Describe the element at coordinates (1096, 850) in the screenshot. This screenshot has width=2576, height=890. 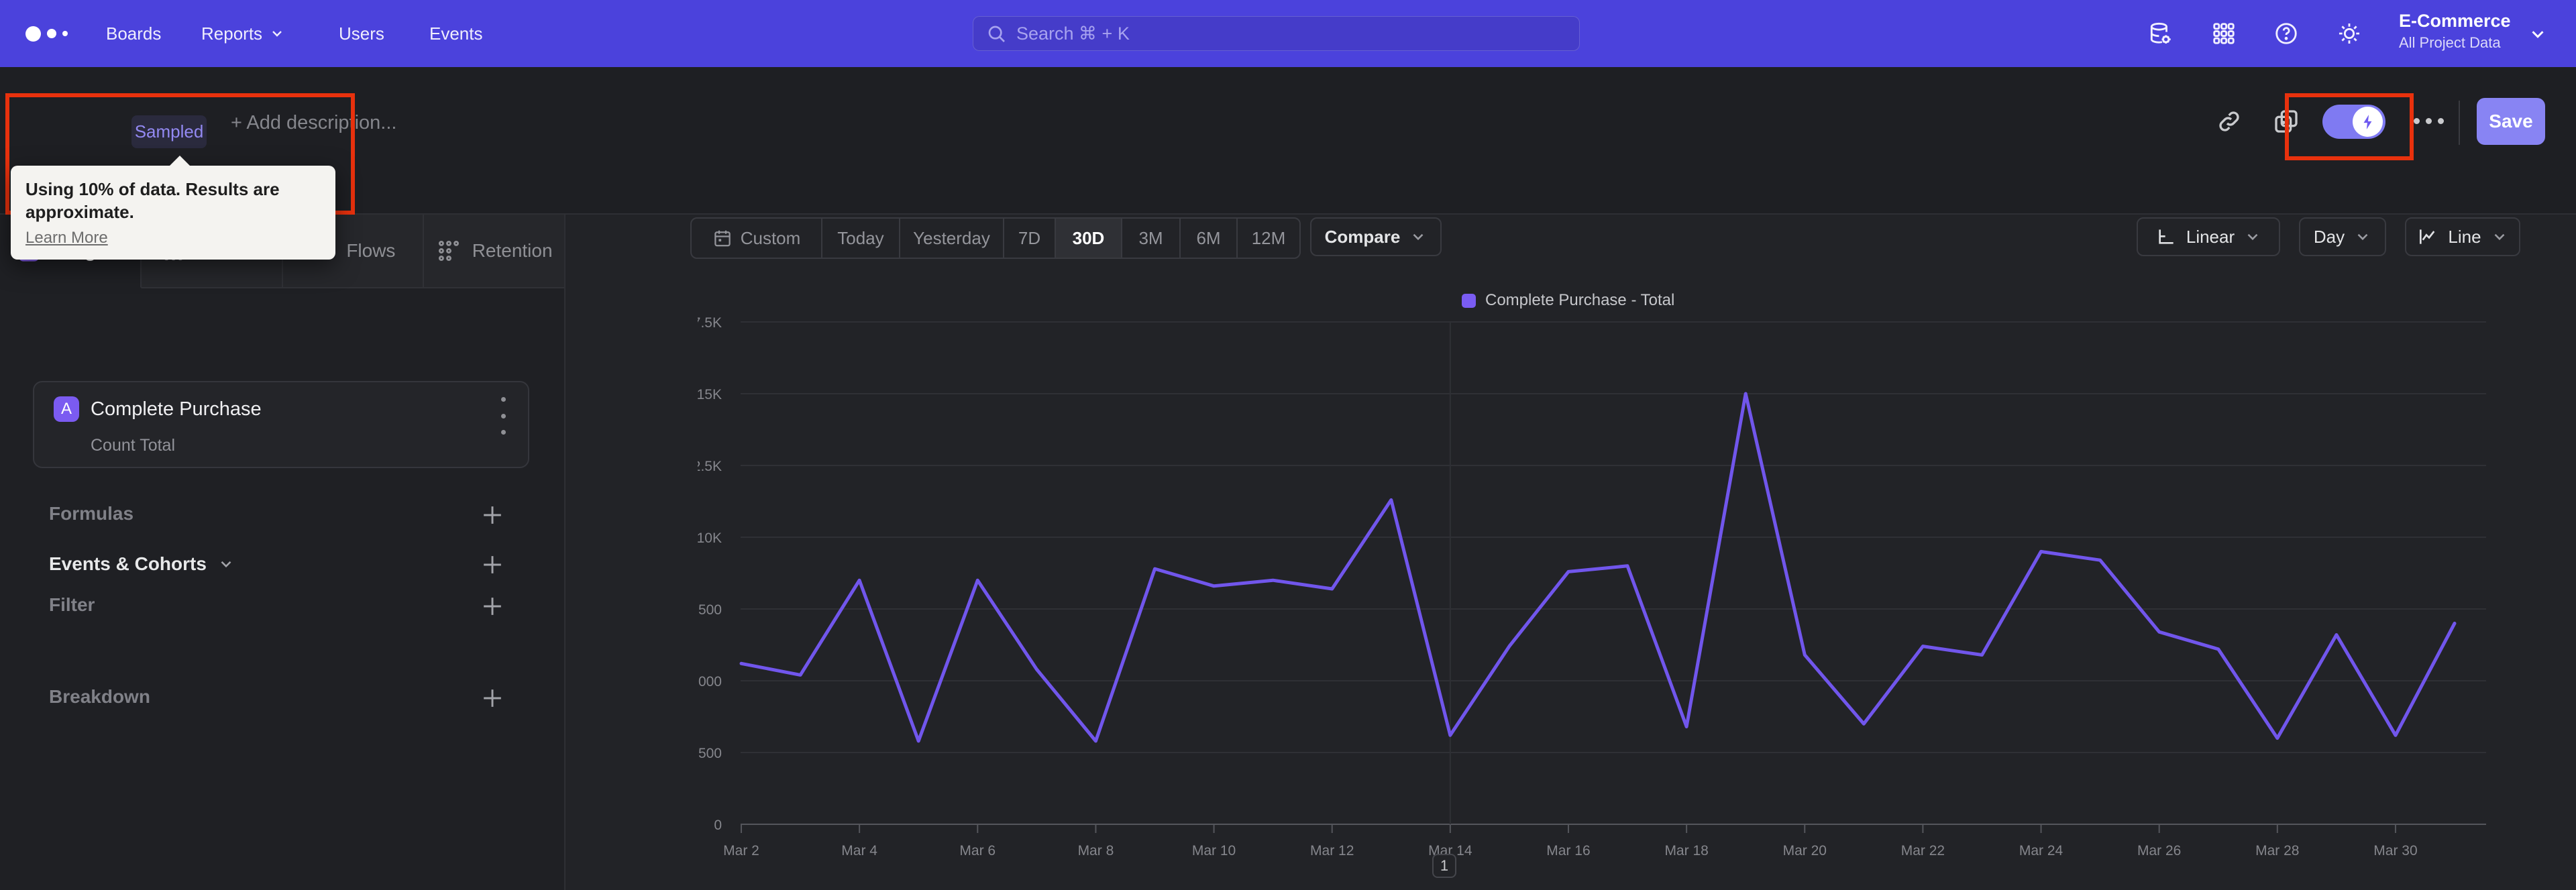
I see `x-axis-label: Mar 8` at that location.